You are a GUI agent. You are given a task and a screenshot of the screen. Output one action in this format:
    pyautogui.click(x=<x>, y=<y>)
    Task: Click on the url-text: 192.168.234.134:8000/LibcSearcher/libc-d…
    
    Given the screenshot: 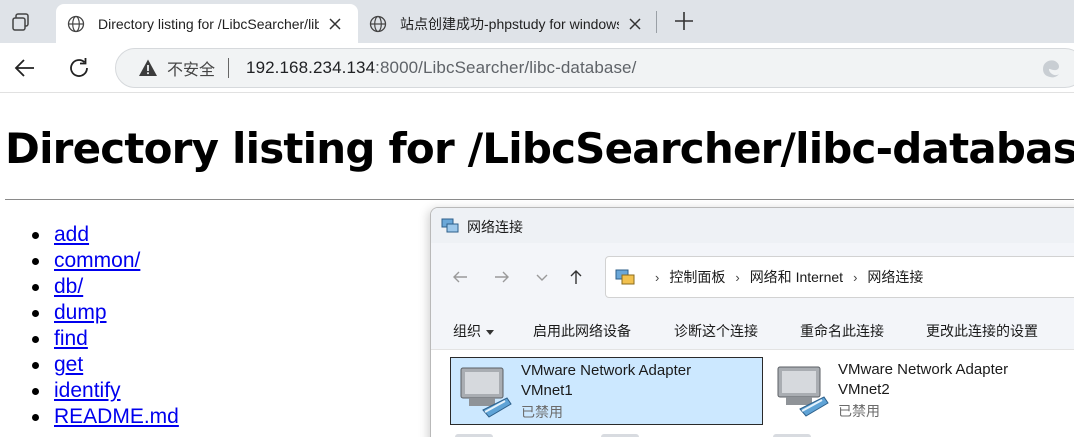 What is the action you would take?
    pyautogui.click(x=441, y=68)
    